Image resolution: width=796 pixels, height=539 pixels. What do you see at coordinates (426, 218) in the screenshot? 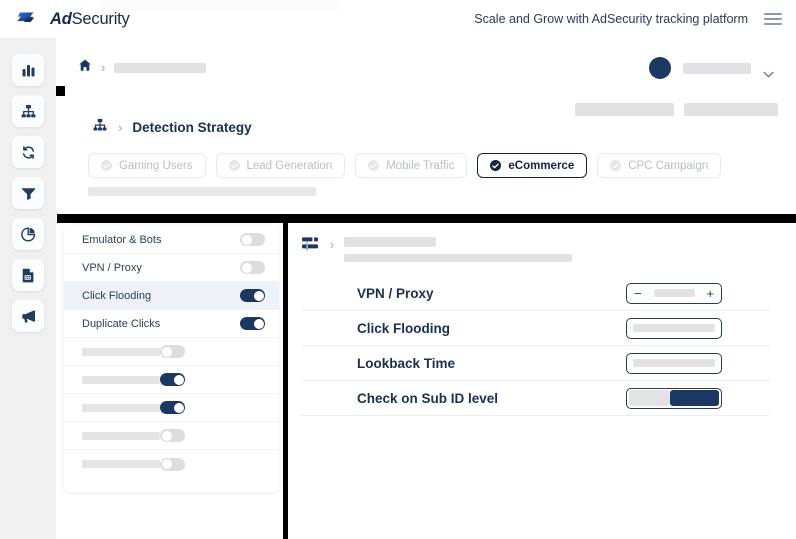
I see `divider-horizontal` at bounding box center [426, 218].